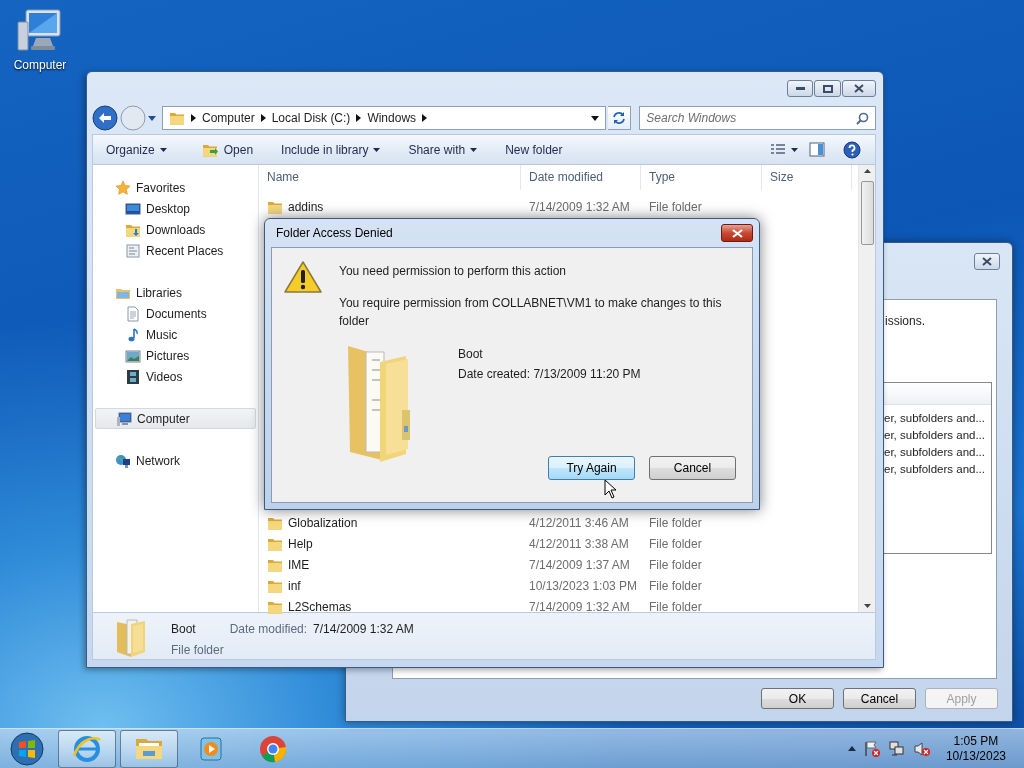 The height and width of the screenshot is (768, 1024). Describe the element at coordinates (749, 118) in the screenshot. I see `search-field: Search Windows` at that location.